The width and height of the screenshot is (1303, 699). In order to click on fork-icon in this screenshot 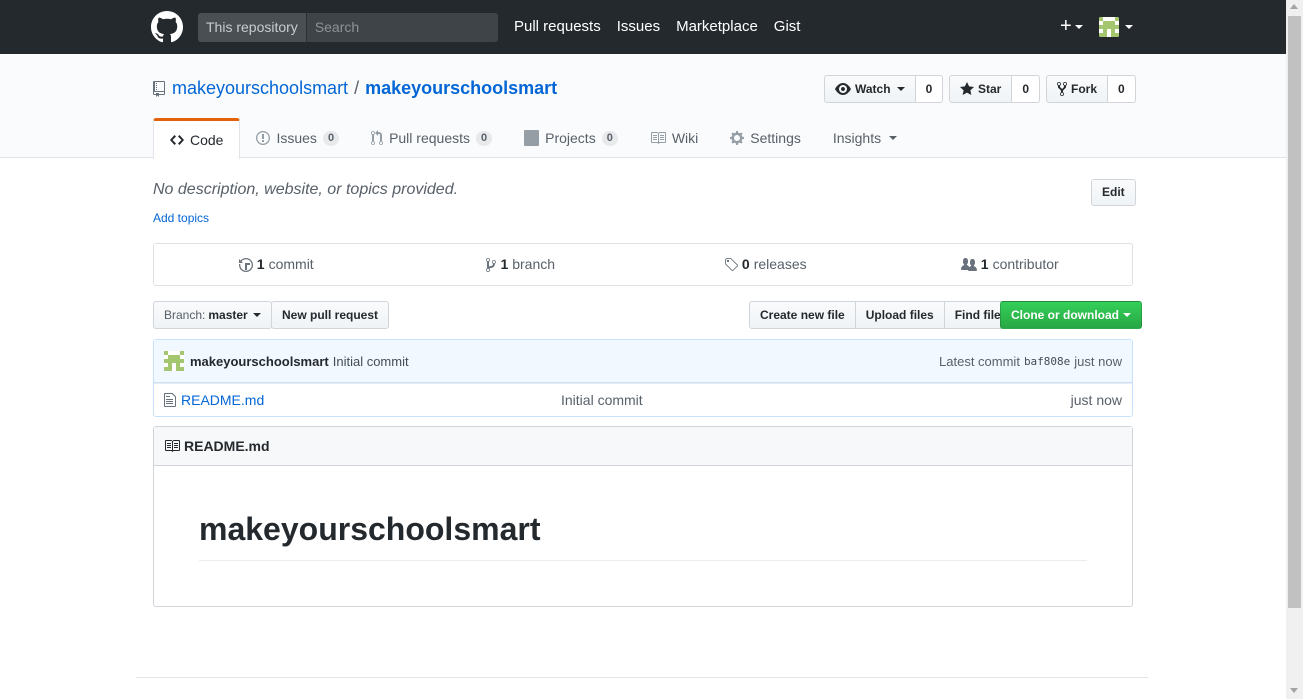, I will do `click(1062, 89)`.